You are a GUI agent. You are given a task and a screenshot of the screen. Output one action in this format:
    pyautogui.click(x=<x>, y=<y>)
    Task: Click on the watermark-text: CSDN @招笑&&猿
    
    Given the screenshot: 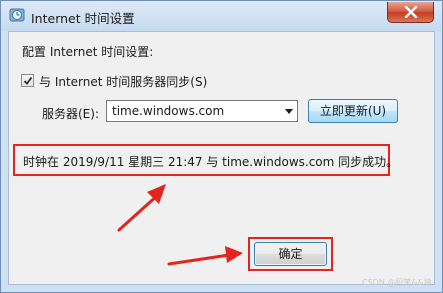 What is the action you would take?
    pyautogui.click(x=397, y=282)
    